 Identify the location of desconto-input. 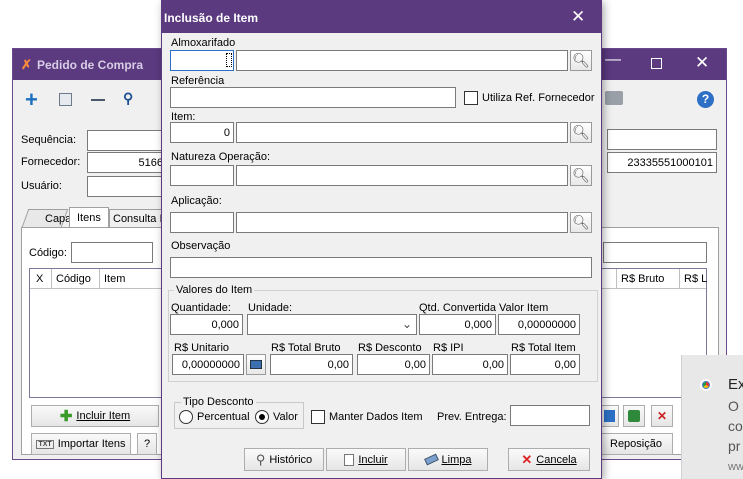
(393, 364).